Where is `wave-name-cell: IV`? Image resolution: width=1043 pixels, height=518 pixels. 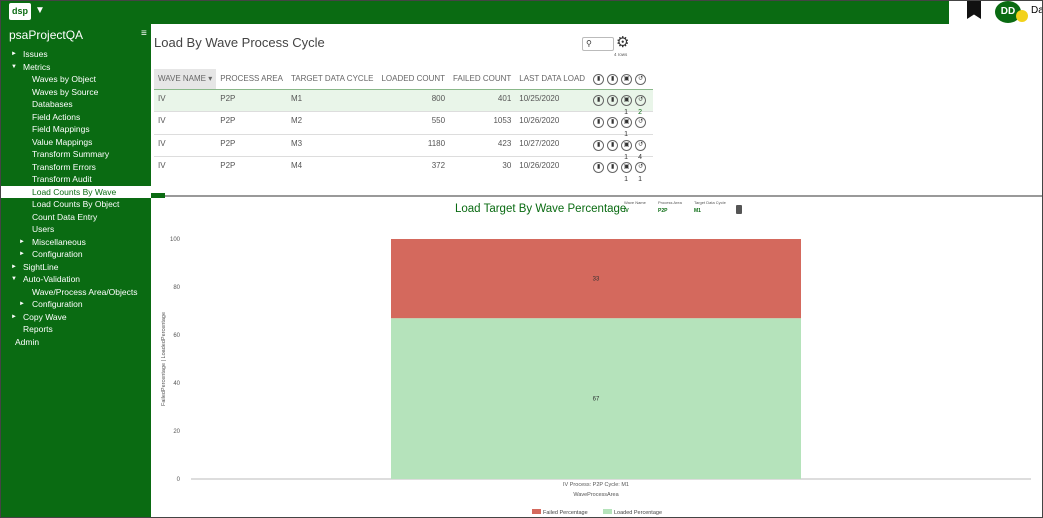 wave-name-cell: IV is located at coordinates (185, 122).